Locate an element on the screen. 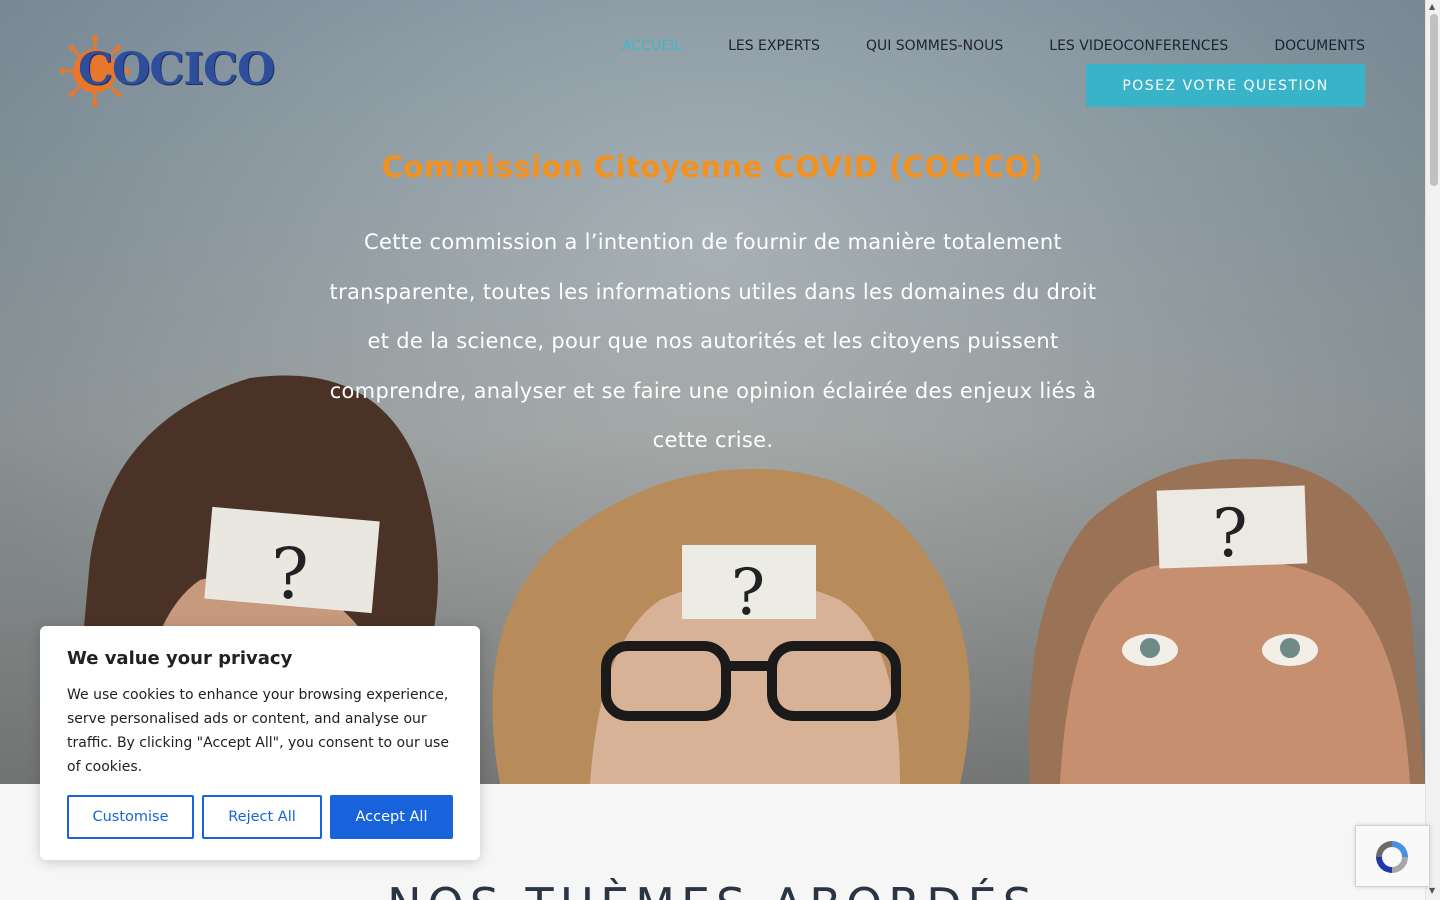 Image resolution: width=1440 pixels, height=900 pixels. cookie-buttons: Customise Reject All Accept All is located at coordinates (264, 817).